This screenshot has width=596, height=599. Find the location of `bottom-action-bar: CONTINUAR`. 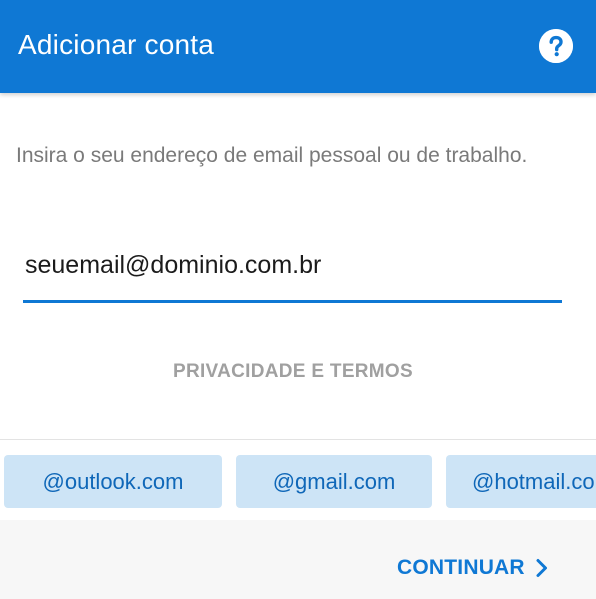

bottom-action-bar: CONTINUAR is located at coordinates (298, 559).